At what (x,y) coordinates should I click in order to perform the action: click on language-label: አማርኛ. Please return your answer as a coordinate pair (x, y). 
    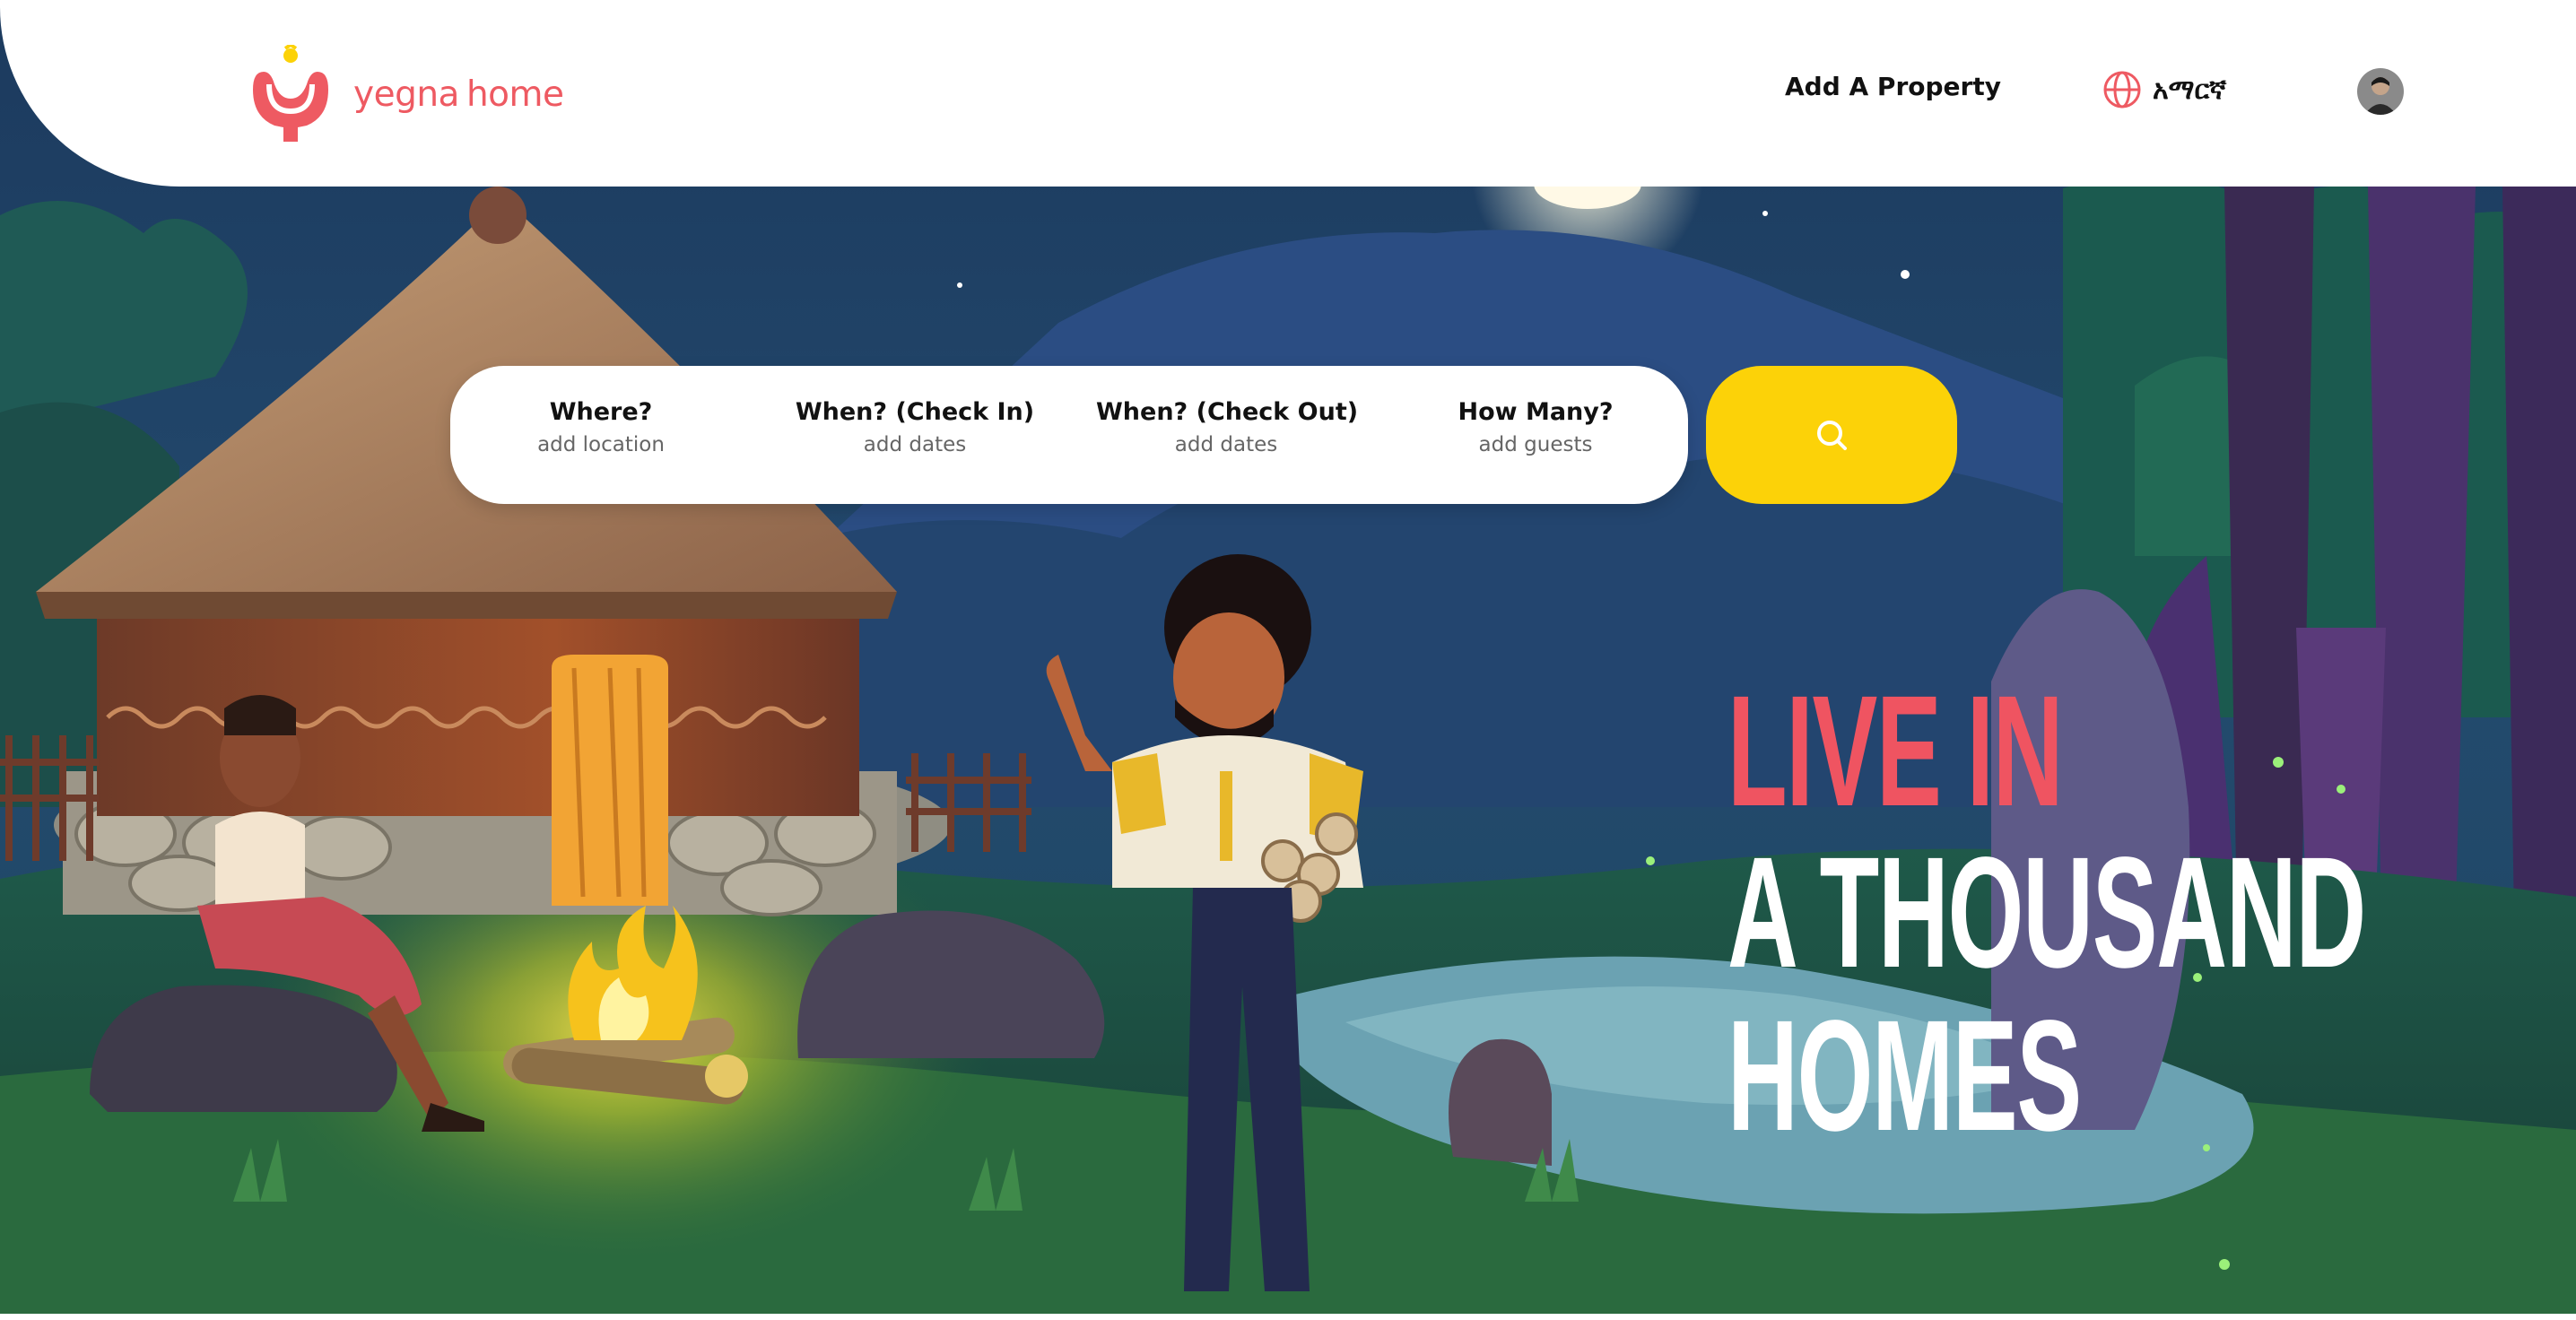
    Looking at the image, I should click on (2190, 90).